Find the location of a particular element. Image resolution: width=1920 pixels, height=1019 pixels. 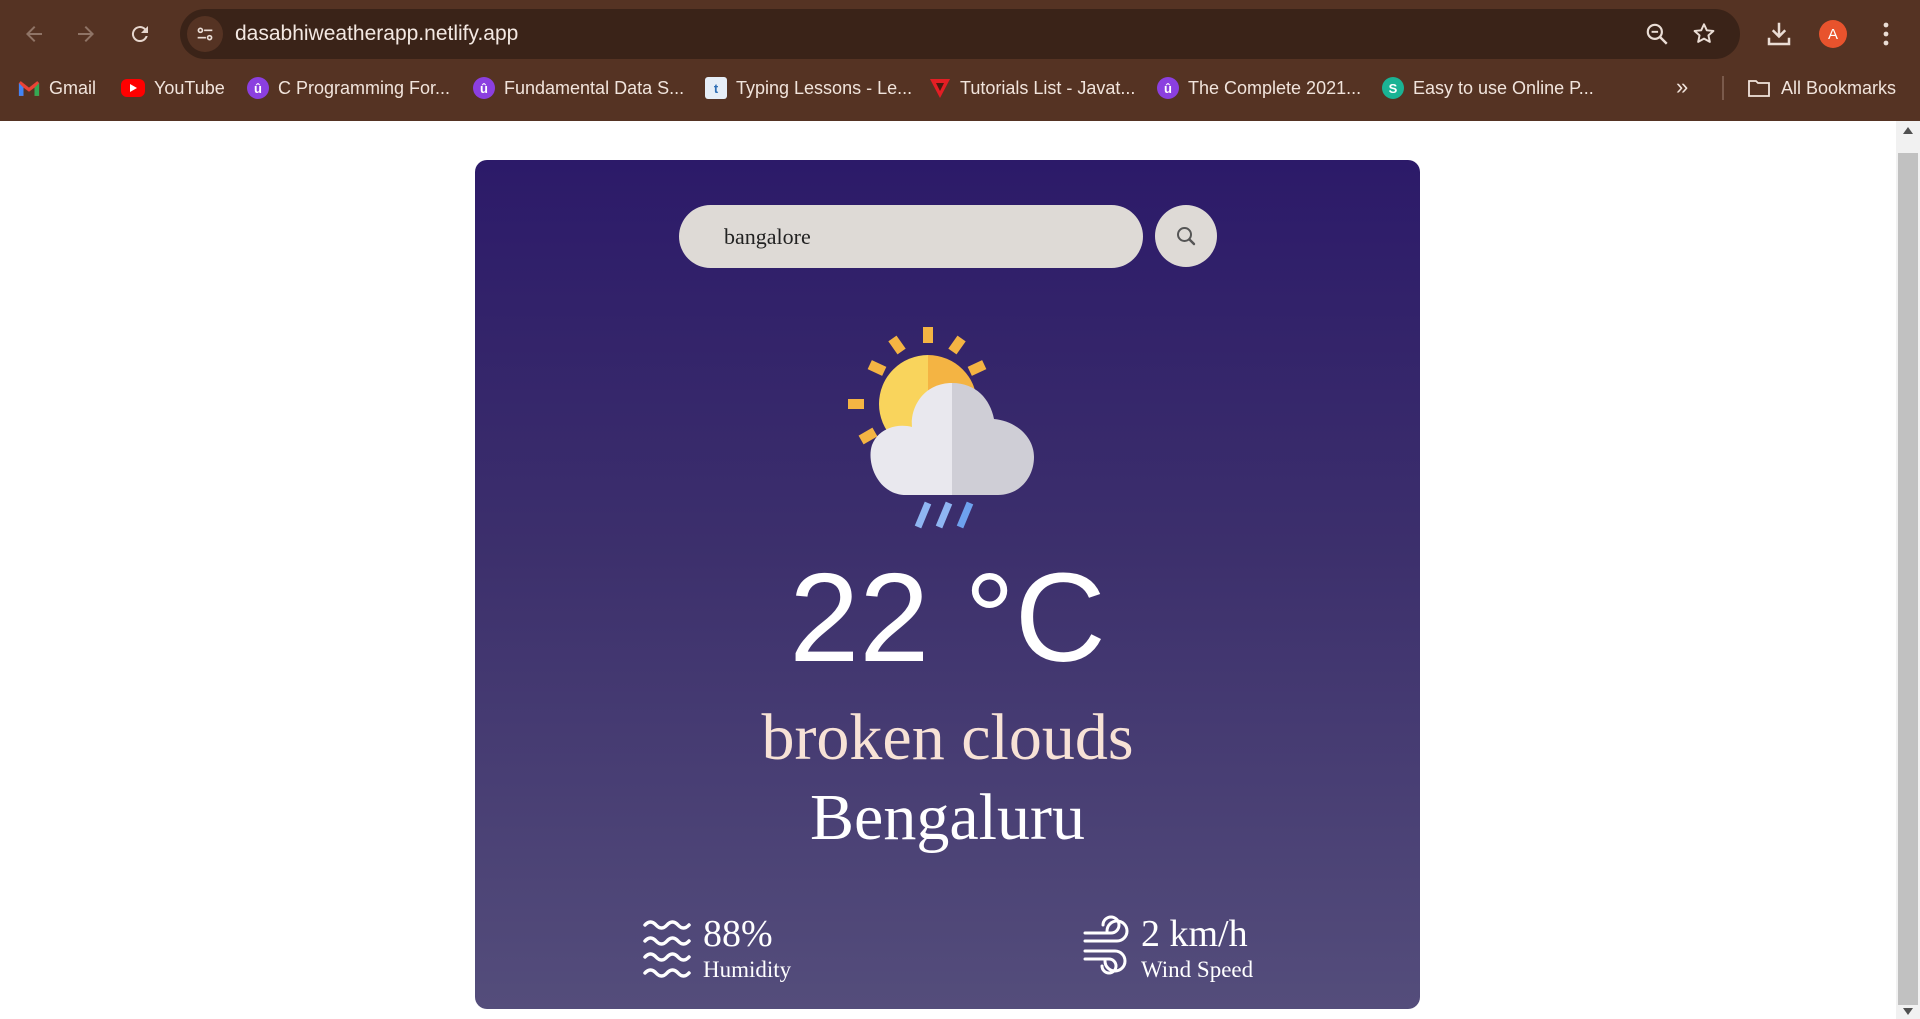

all-bookmarks-label: All Bookmarks is located at coordinates (1839, 87).